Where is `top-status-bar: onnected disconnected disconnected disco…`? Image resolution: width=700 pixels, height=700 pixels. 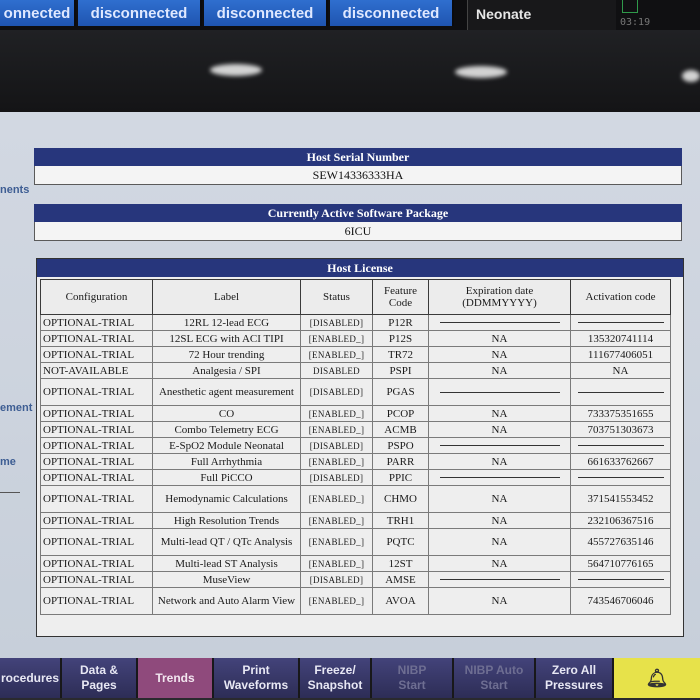
top-status-bar: onnected disconnected disconnected disco… is located at coordinates (350, 15).